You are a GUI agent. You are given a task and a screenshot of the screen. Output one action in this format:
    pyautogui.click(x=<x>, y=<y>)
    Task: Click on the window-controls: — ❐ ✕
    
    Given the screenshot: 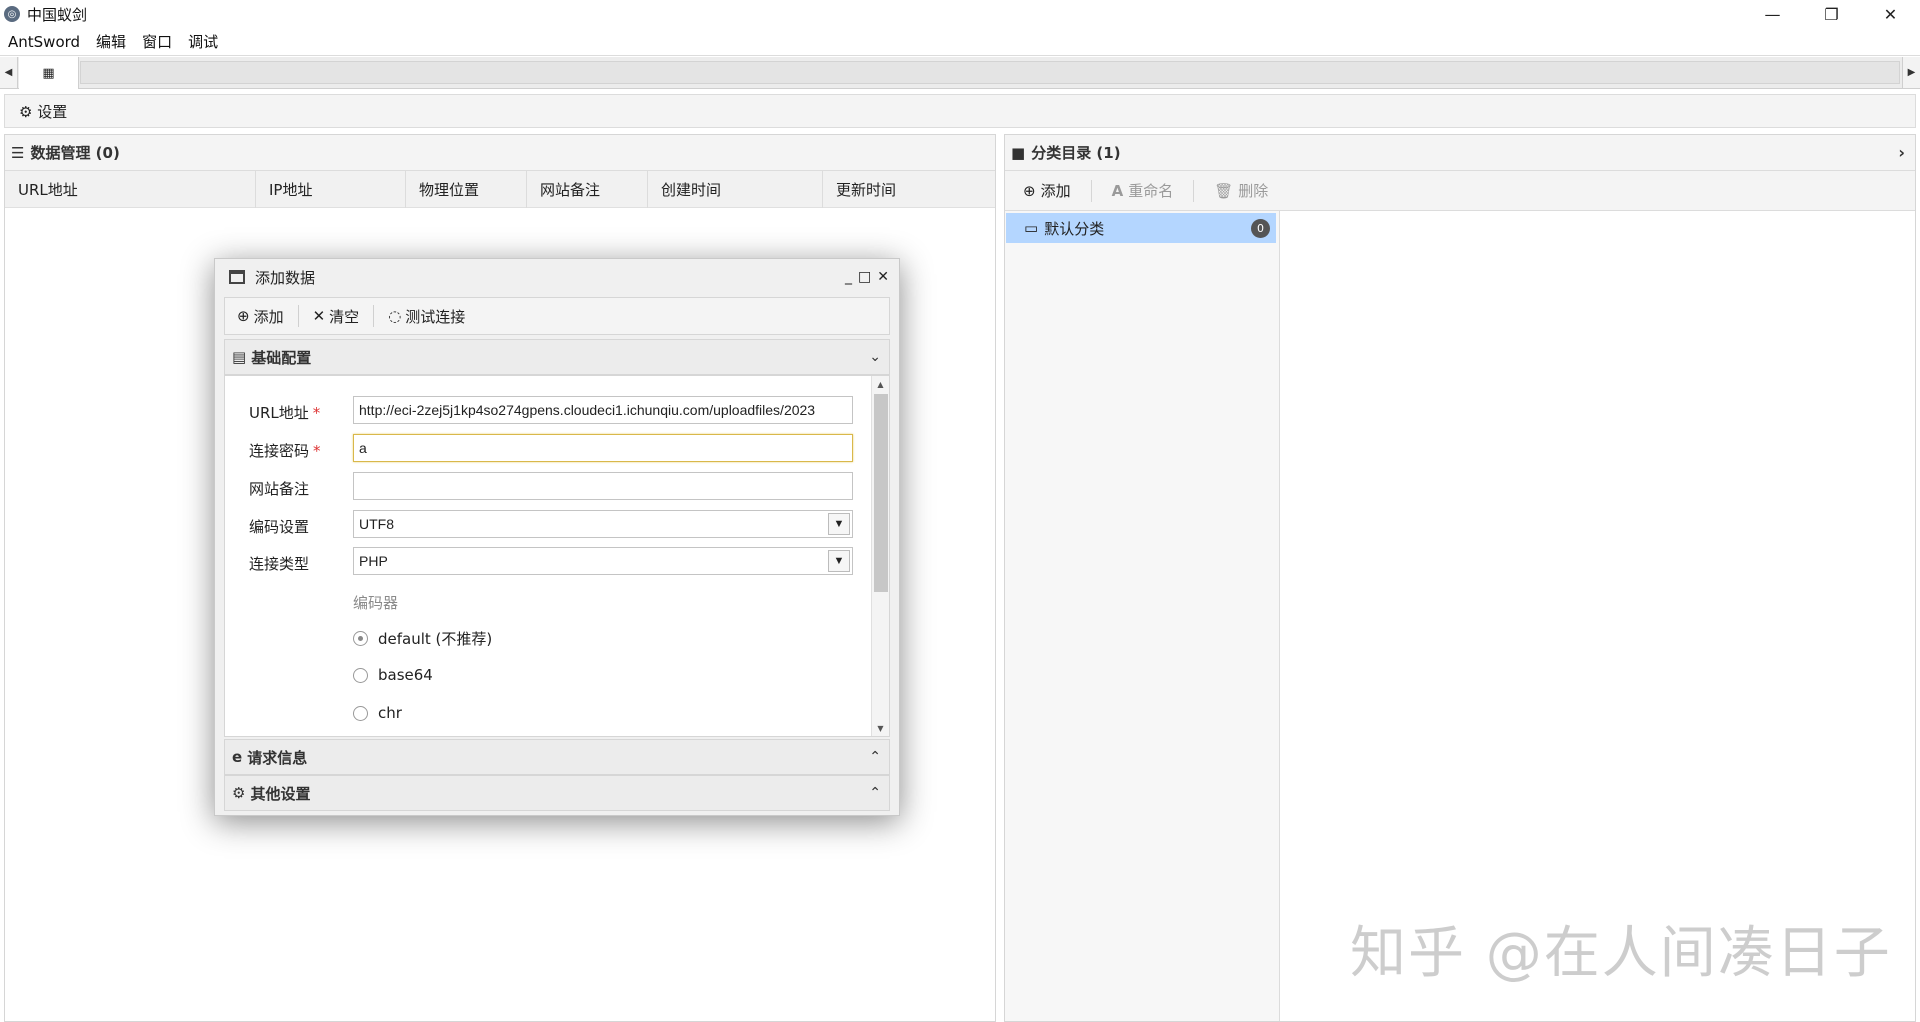 What is the action you would take?
    pyautogui.click(x=1831, y=14)
    